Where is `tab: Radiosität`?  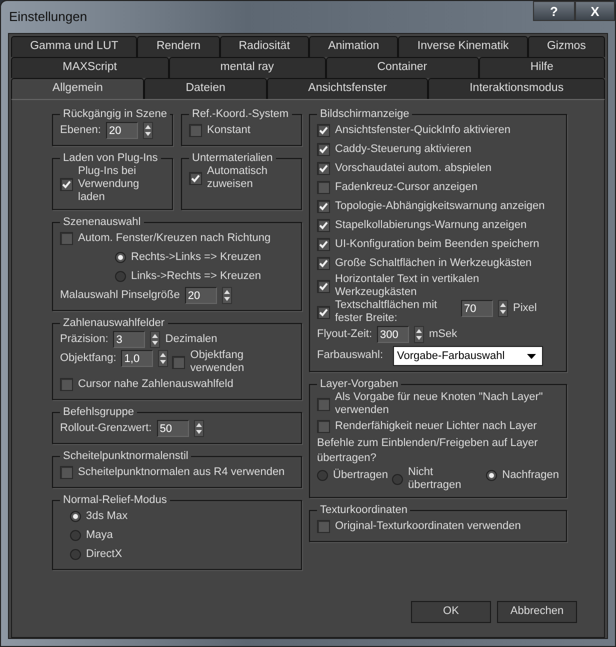
tab: Radiosität is located at coordinates (264, 46).